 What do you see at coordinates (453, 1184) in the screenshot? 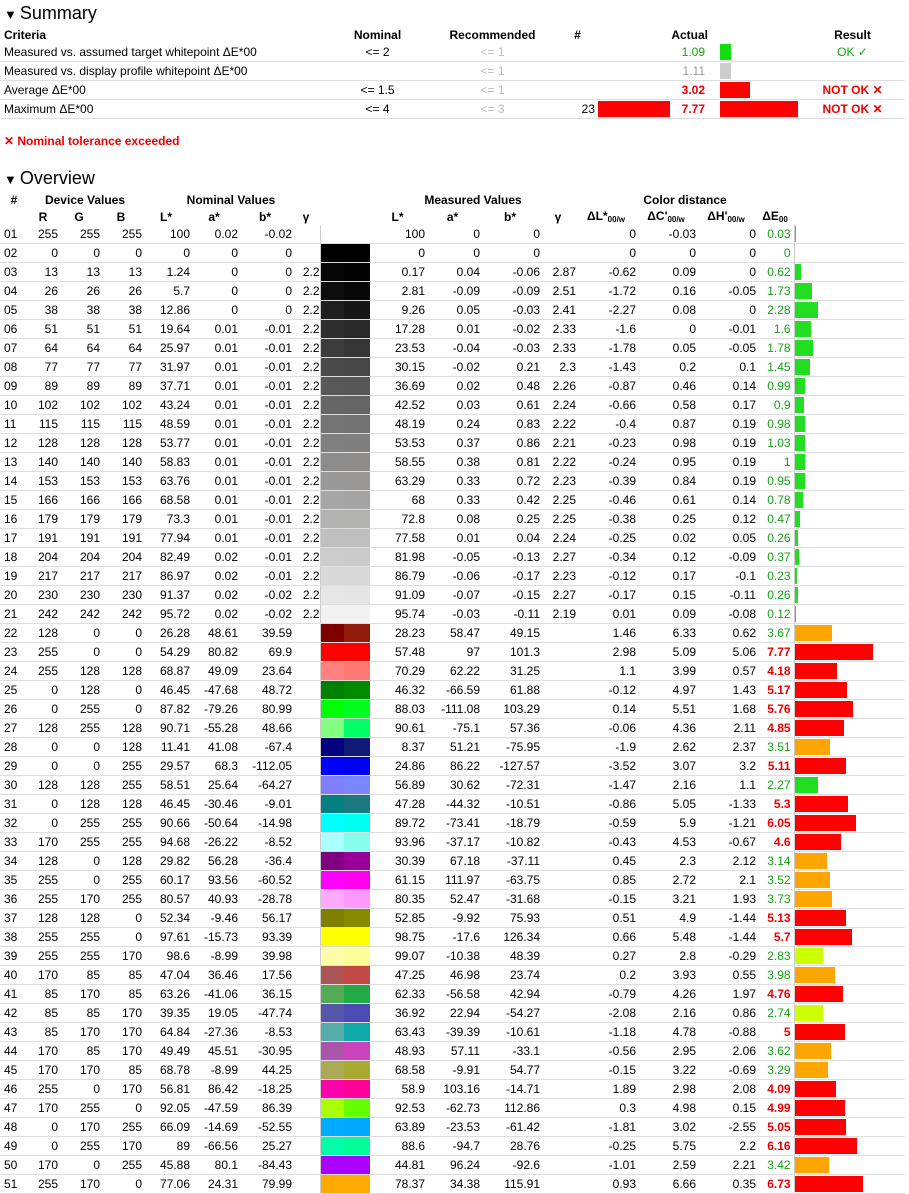
I see `measured-a: 34.38` at bounding box center [453, 1184].